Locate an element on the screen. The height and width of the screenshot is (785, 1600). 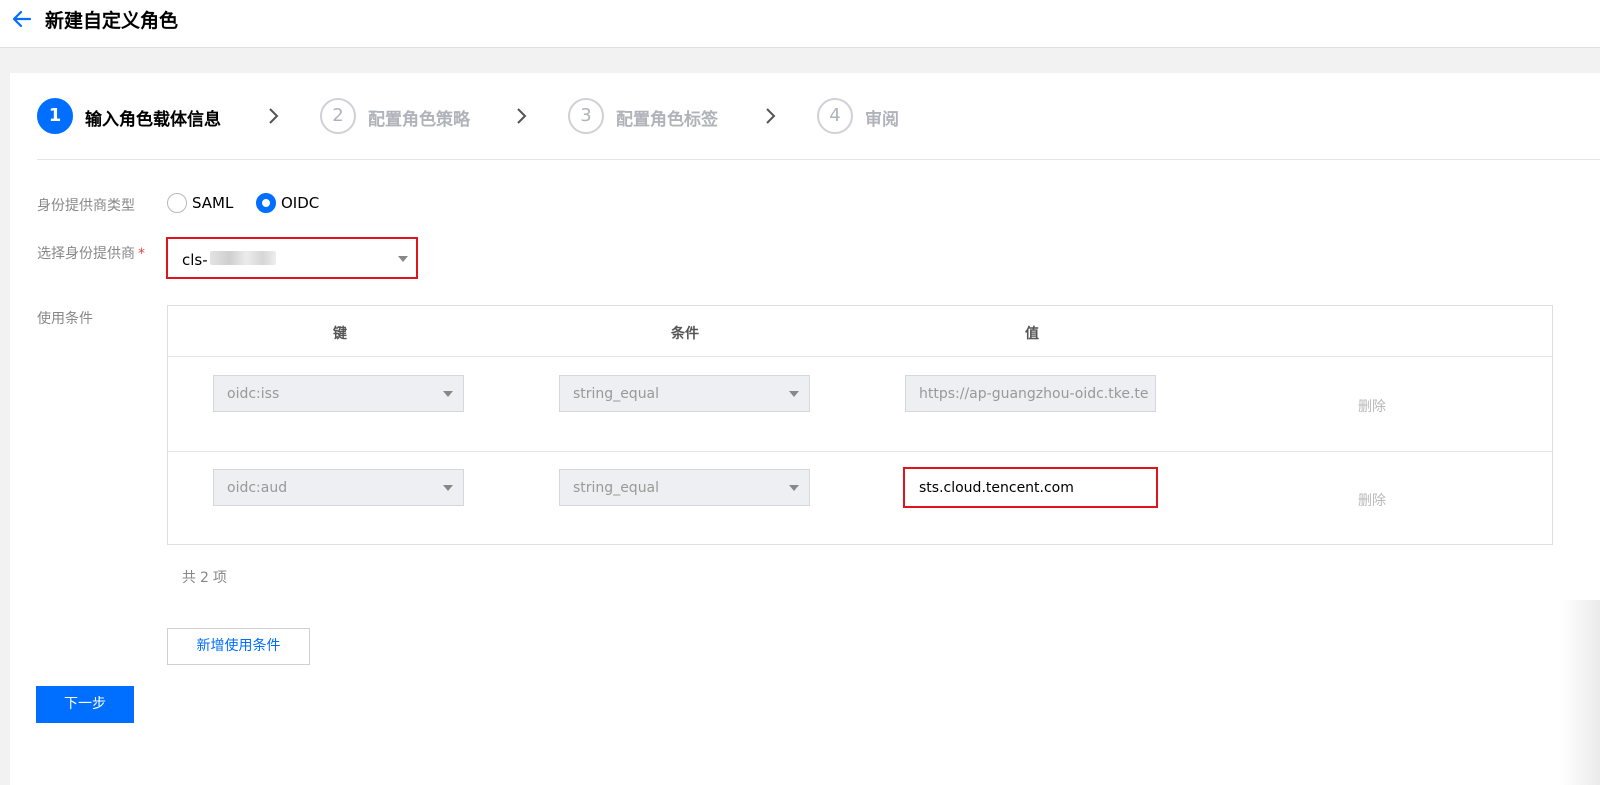
step-2-number: 2 is located at coordinates (338, 116).